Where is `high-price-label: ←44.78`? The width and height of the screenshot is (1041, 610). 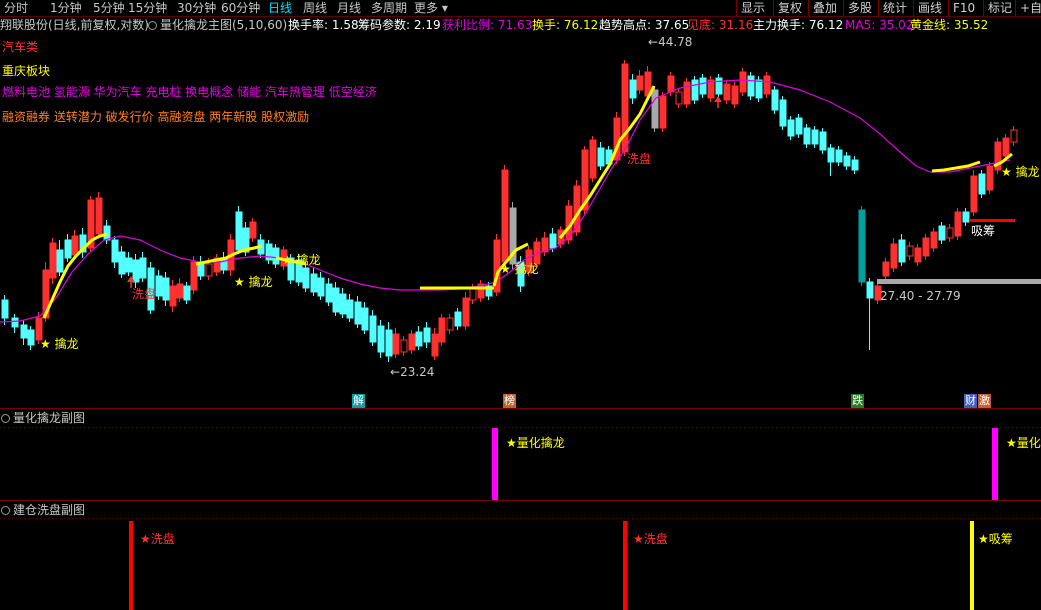 high-price-label: ←44.78 is located at coordinates (670, 42).